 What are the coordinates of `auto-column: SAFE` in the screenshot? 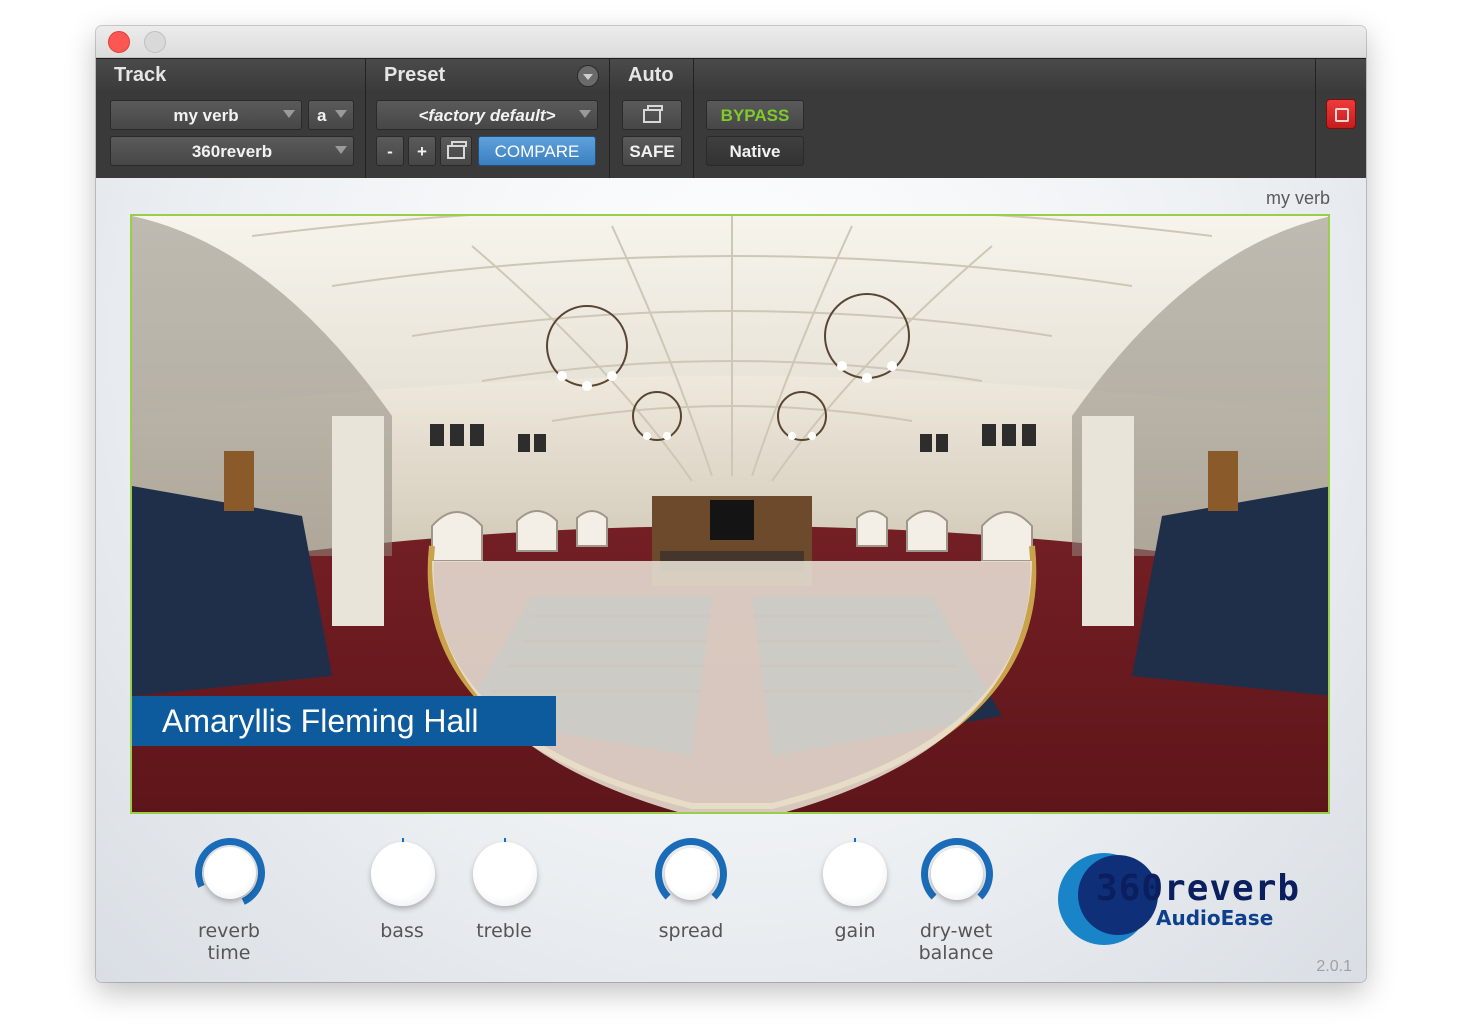 It's located at (652, 135).